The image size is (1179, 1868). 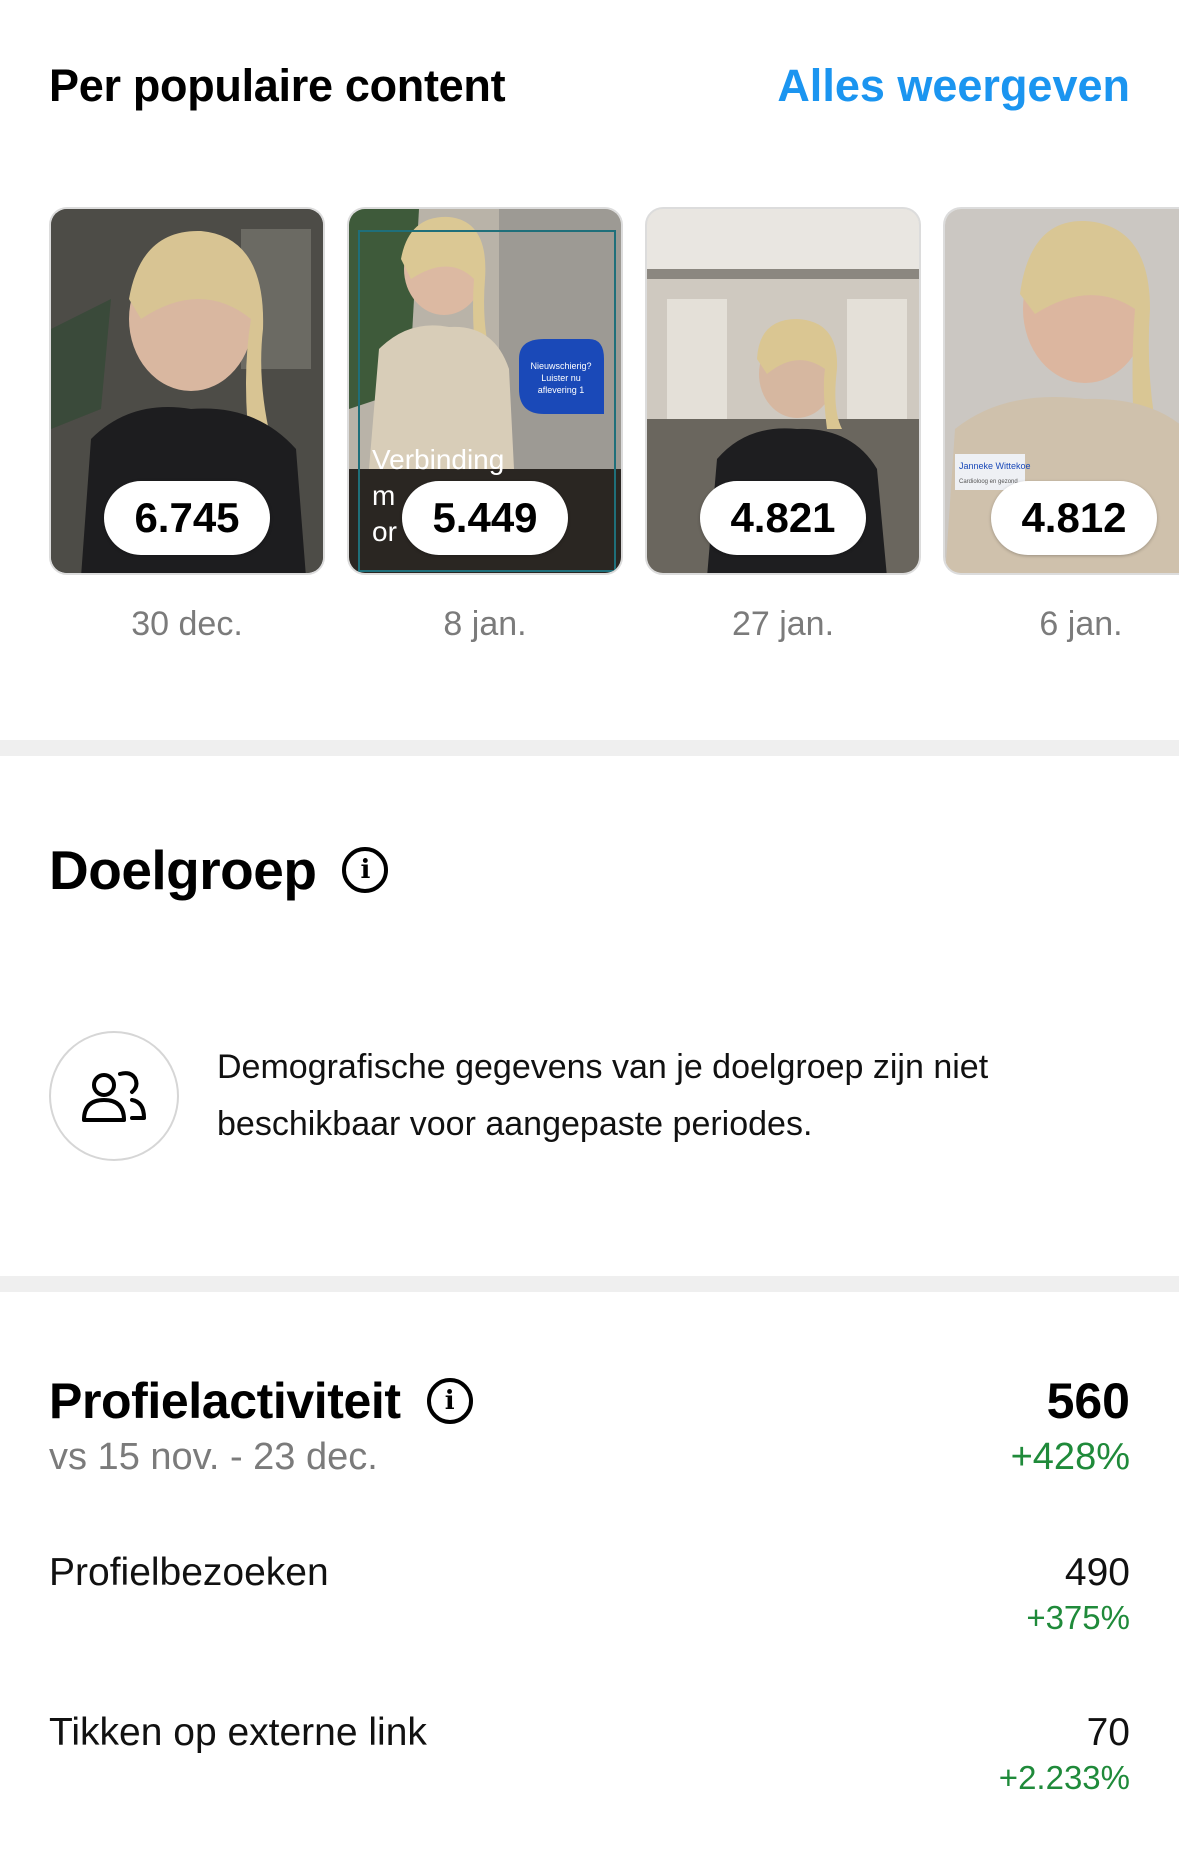 I want to click on profile-activity-title: Profielactiviteit, so click(x=225, y=1401).